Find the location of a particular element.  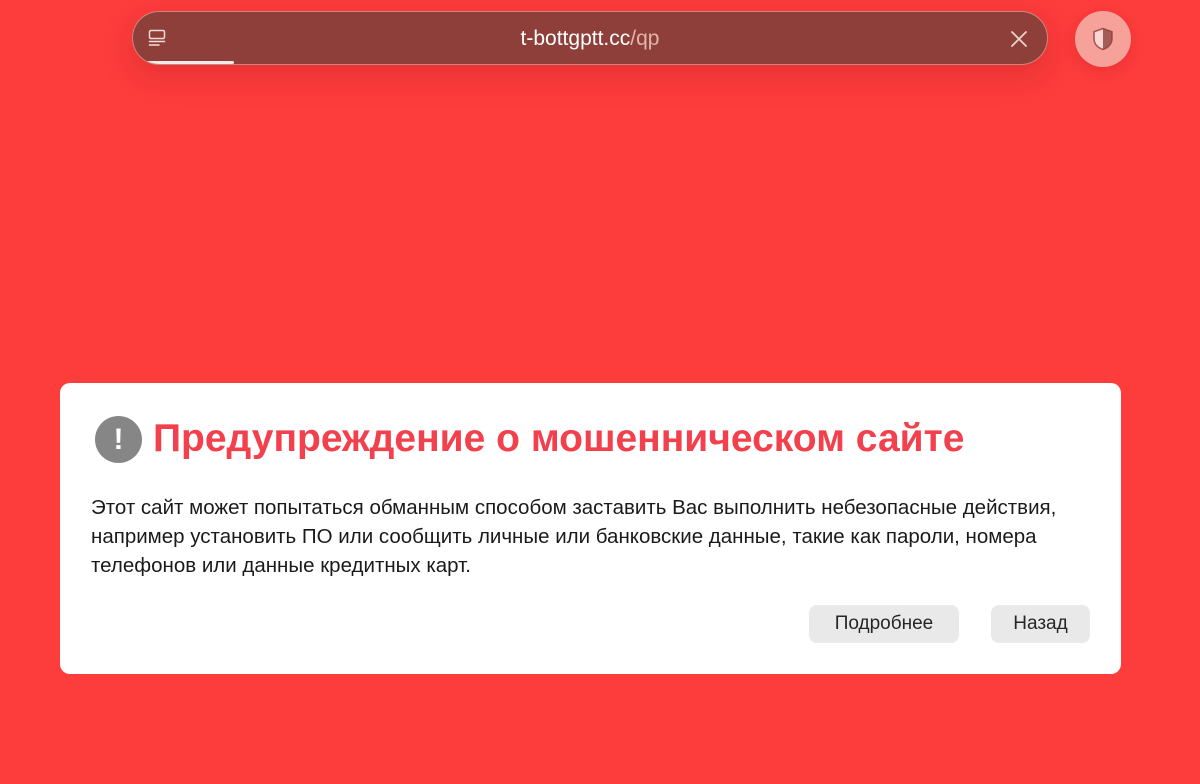

url-path: /qp is located at coordinates (645, 38).